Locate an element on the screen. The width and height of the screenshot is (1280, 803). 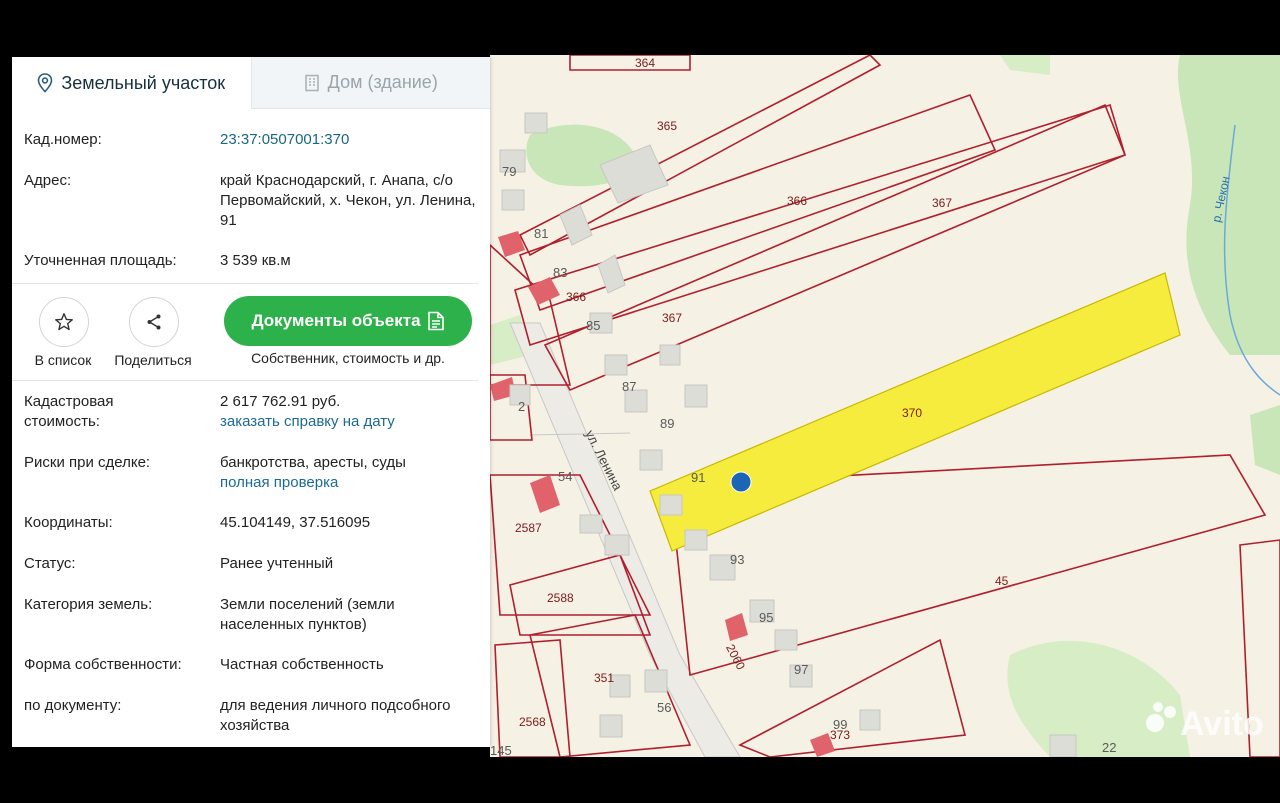
add-to-list-label: В список is located at coordinates (63, 360).